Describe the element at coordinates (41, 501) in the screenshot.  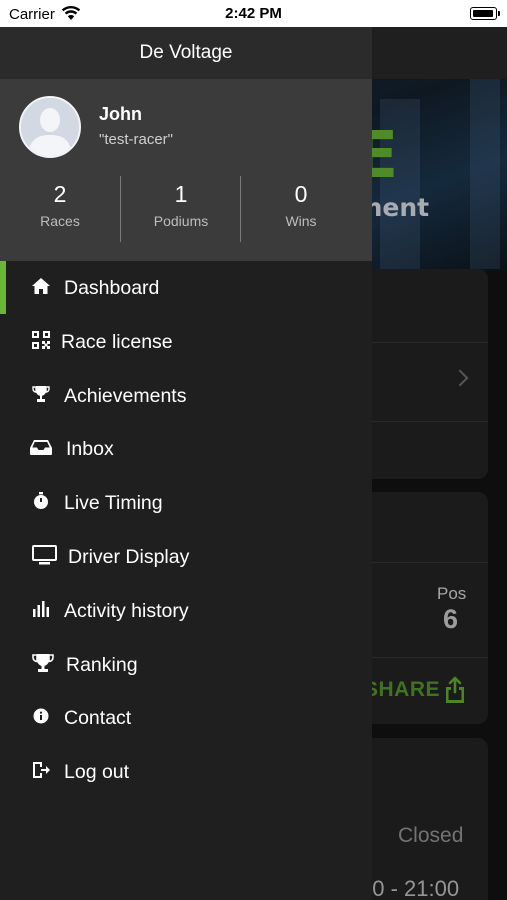
I see `stopwatch-icon` at that location.